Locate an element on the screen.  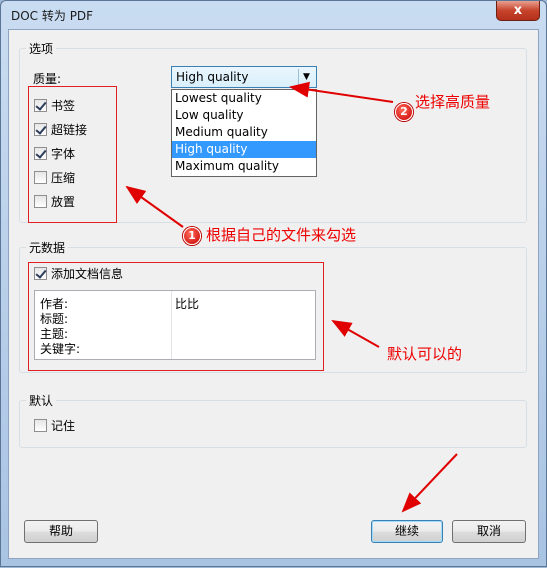
annotation-badge-2: 2 is located at coordinates (404, 112).